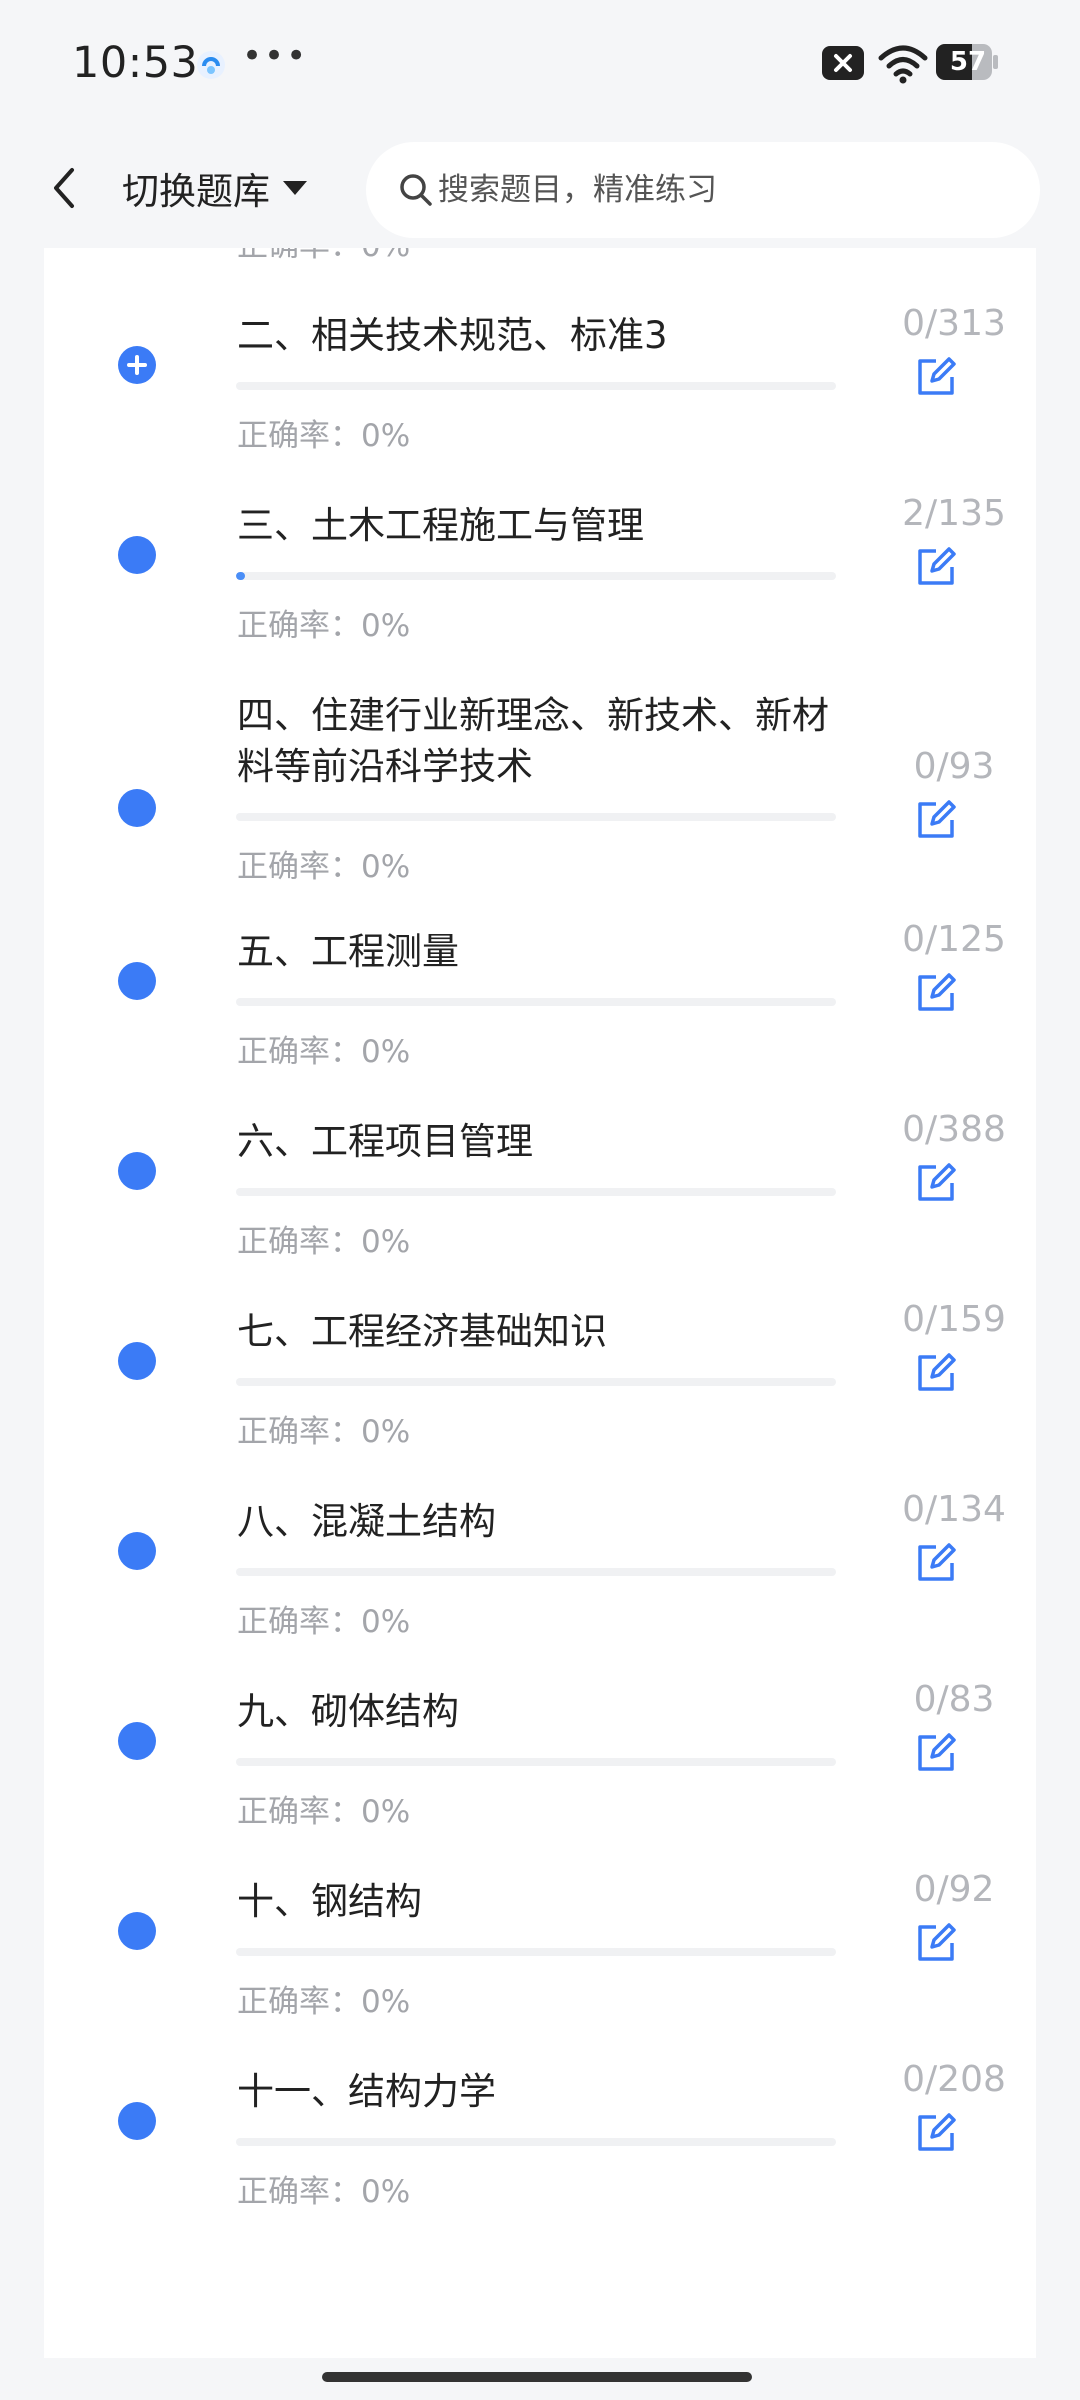 This screenshot has width=1080, height=2400. Describe the element at coordinates (440, 525) in the screenshot. I see `chapter-title: 三、土木工程施工与管理` at that location.